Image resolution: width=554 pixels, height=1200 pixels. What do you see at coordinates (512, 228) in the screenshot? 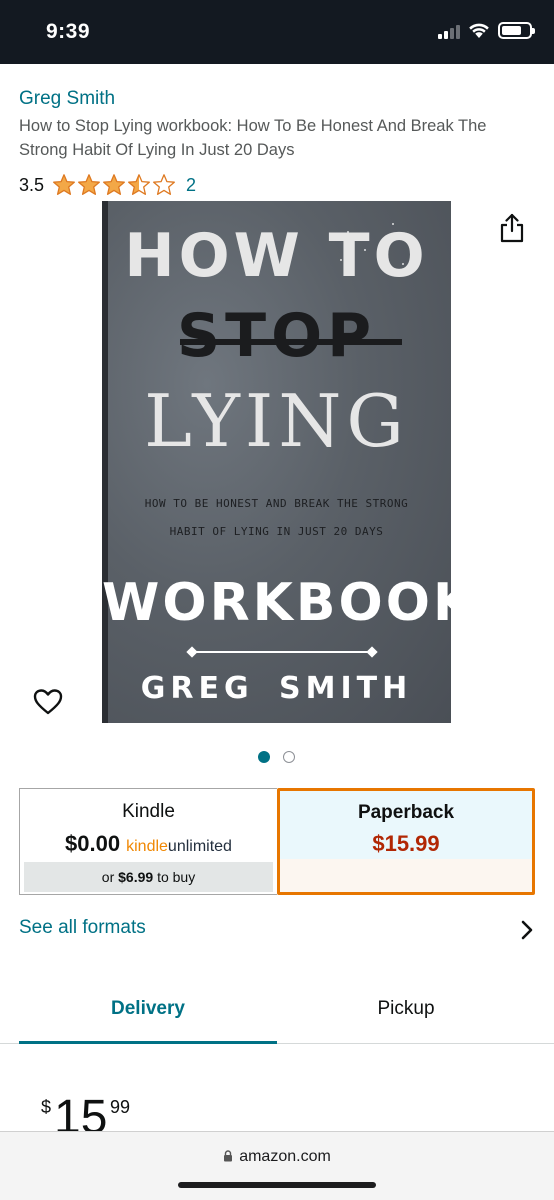
I see `share-icon` at bounding box center [512, 228].